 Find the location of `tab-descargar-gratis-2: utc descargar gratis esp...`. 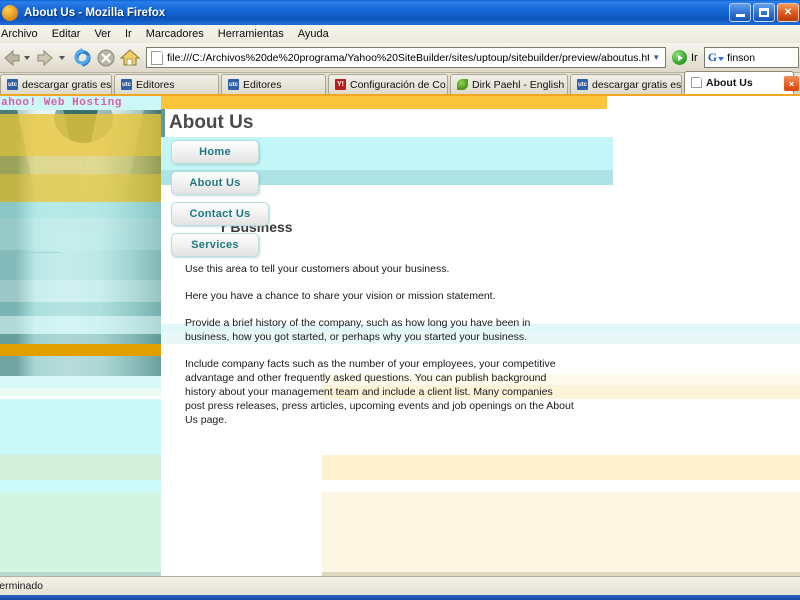

tab-descargar-gratis-2: utc descargar gratis esp... is located at coordinates (626, 84).